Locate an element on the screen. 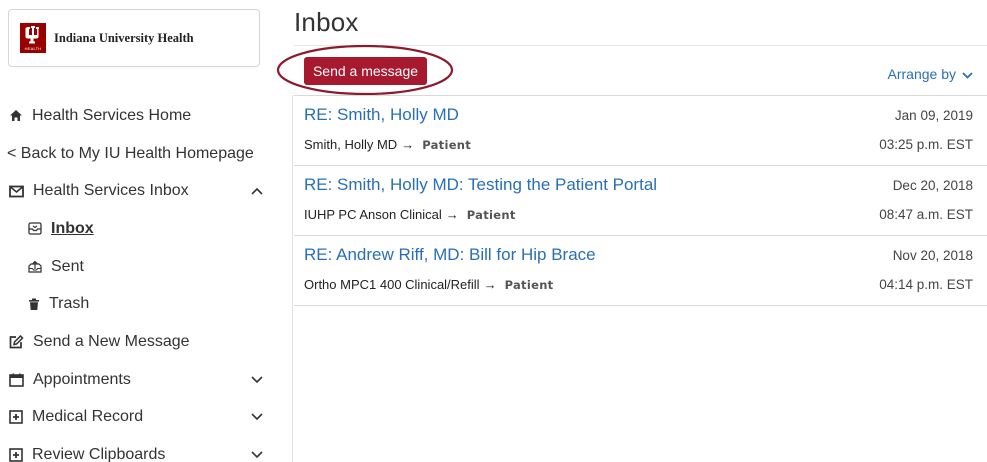  sidebar-item-label: Health Services Inbox is located at coordinates (111, 191).